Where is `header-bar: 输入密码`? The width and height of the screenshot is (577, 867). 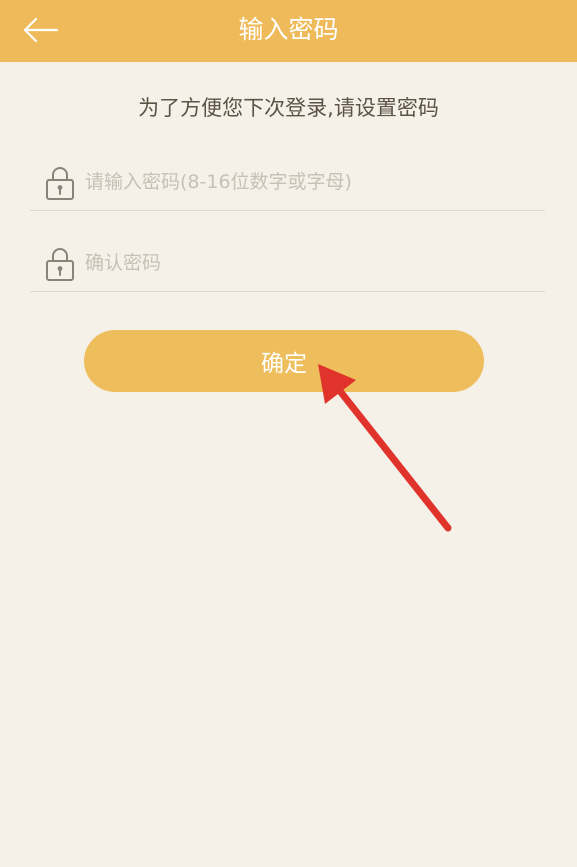 header-bar: 输入密码 is located at coordinates (288, 31).